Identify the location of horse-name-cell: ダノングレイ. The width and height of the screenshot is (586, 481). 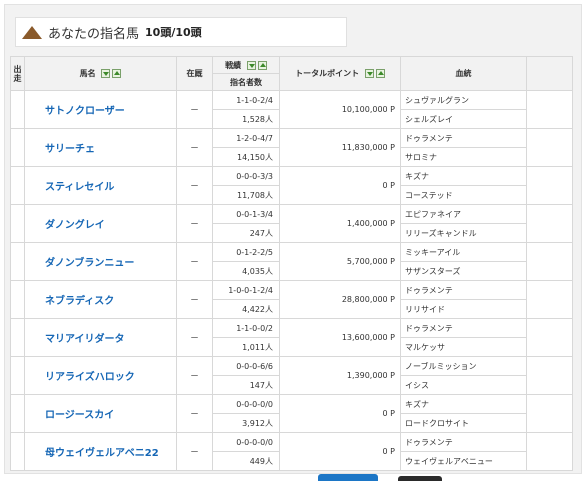
(100, 223).